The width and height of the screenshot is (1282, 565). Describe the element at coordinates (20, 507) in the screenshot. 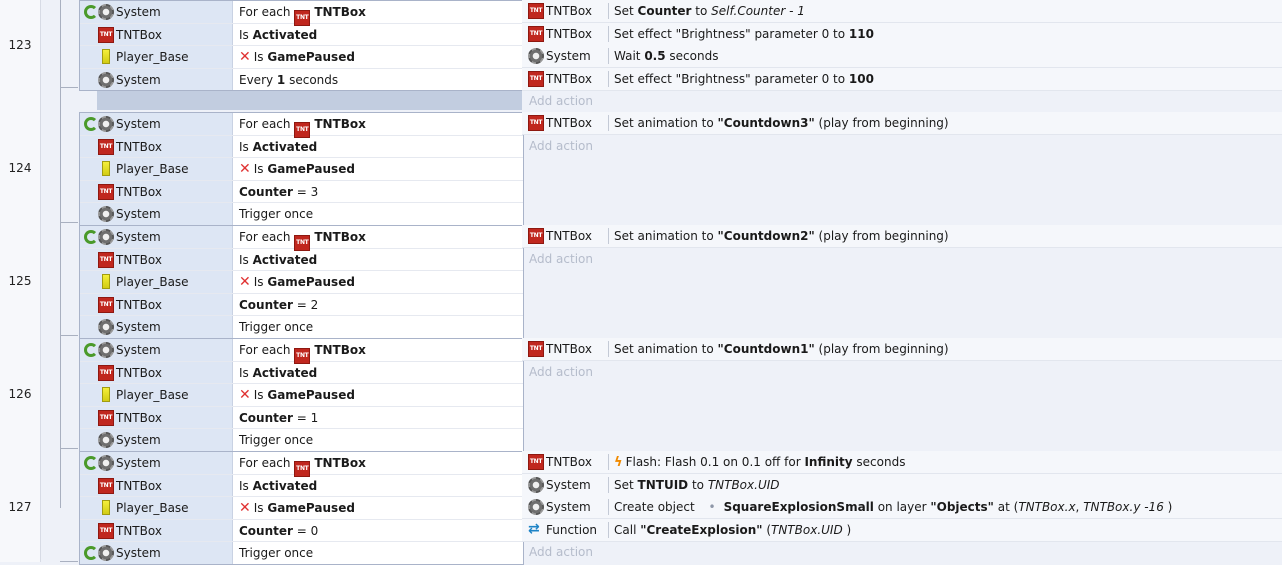

I see `event-number: 127` at that location.